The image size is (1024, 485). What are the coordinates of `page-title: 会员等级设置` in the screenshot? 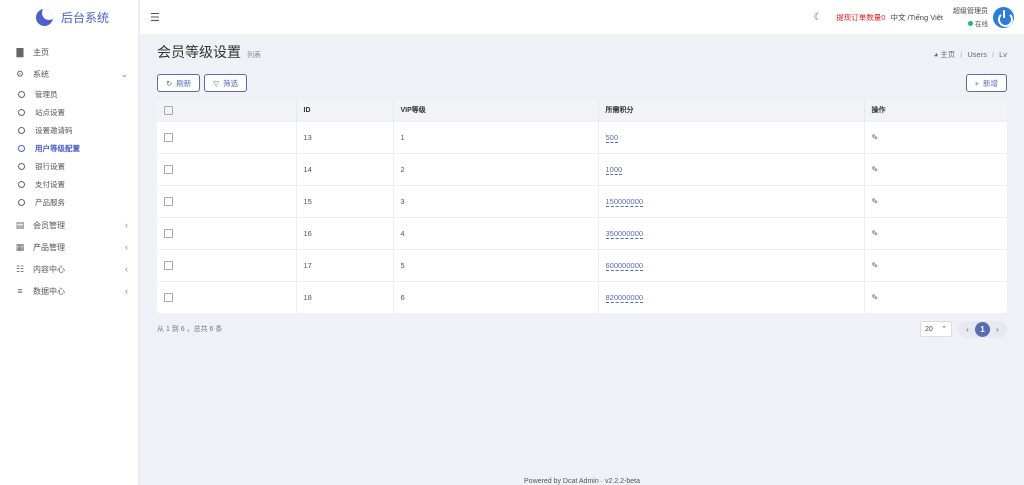 It's located at (199, 52).